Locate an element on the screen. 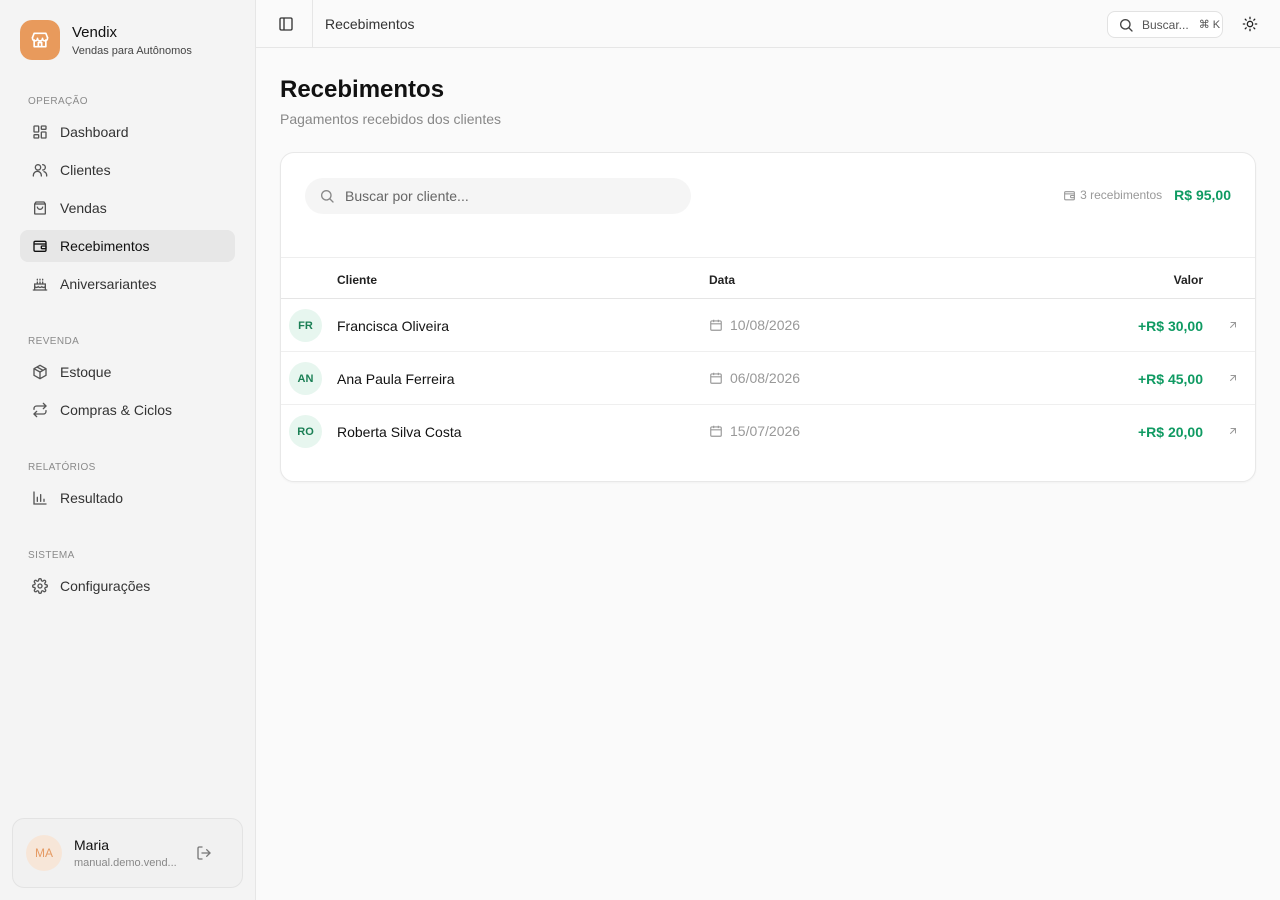  sidebar-item-label: Configurações is located at coordinates (105, 586).